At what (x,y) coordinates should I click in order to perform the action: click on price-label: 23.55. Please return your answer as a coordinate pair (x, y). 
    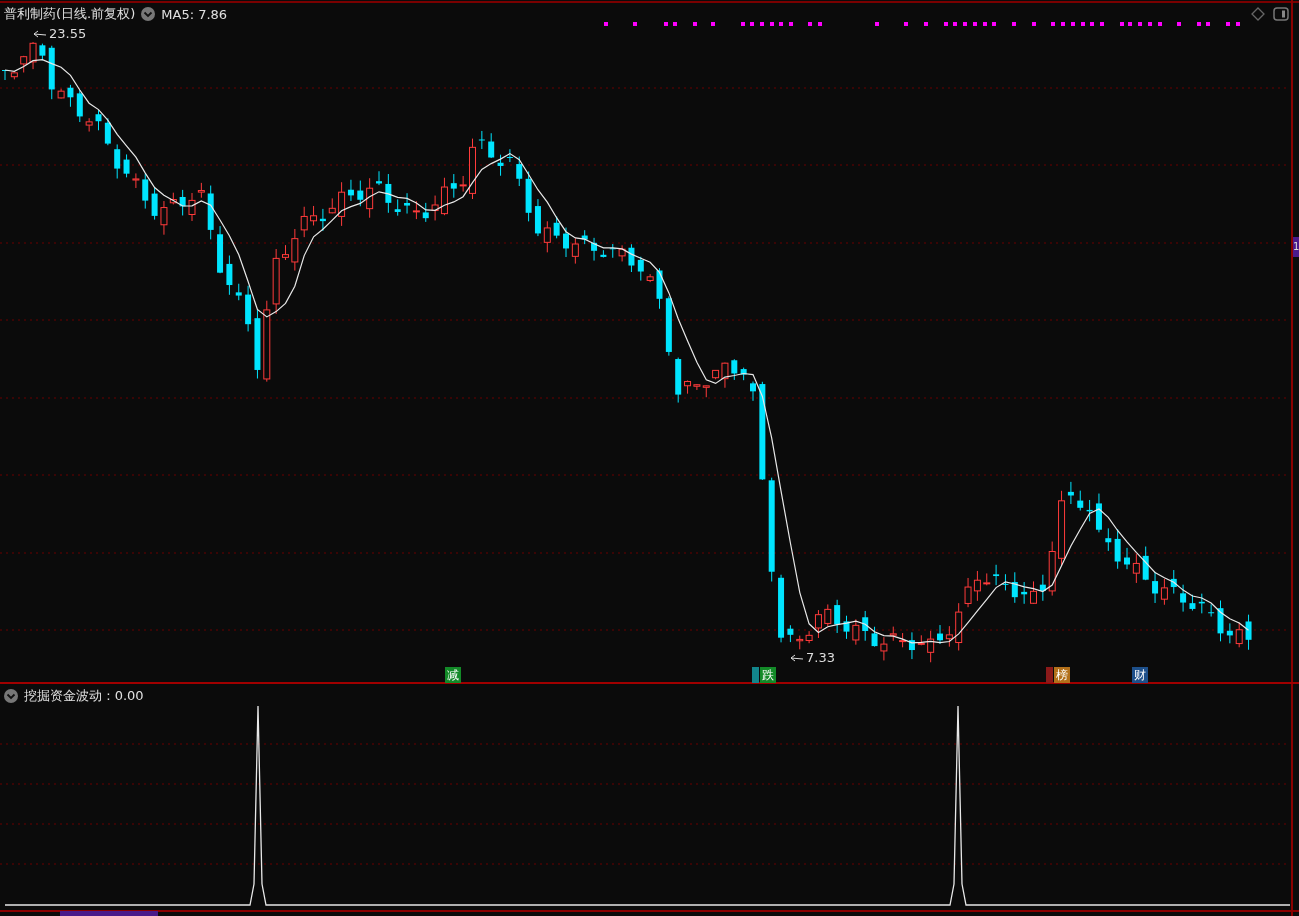
    Looking at the image, I should click on (68, 33).